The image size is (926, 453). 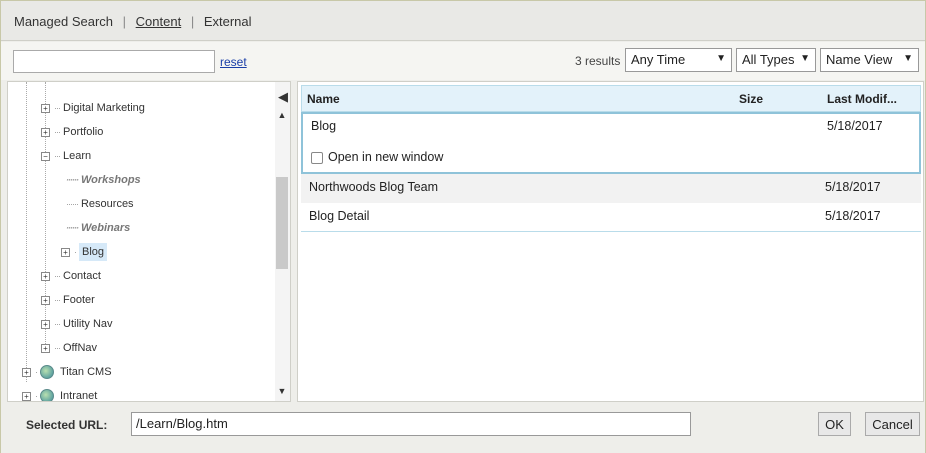 I want to click on open-new-window-option: Open in new window, so click(x=377, y=157).